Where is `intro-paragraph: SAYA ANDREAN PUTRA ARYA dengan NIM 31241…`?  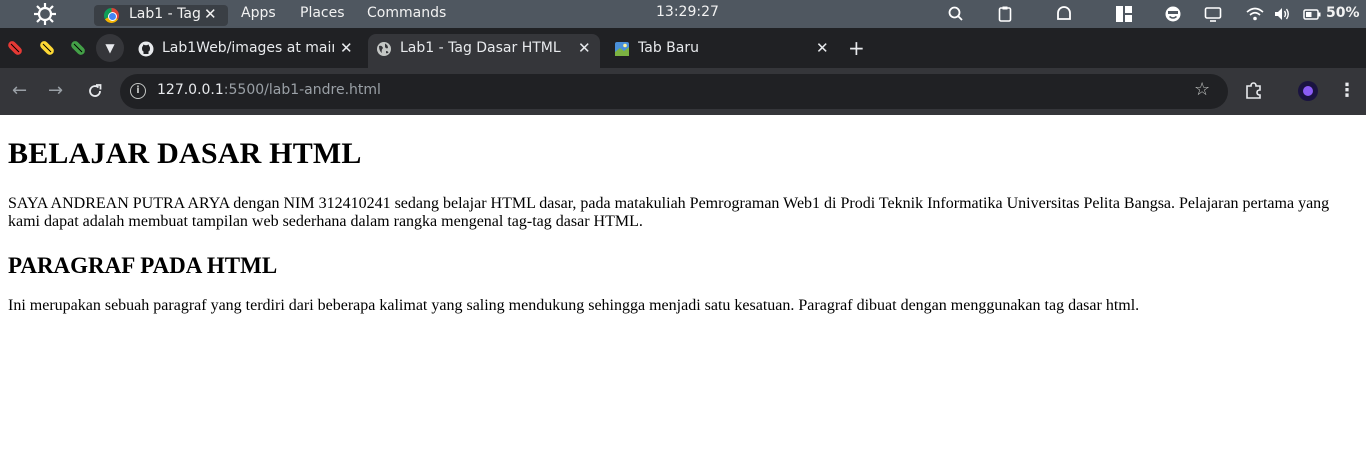 intro-paragraph: SAYA ANDREAN PUTRA ARYA dengan NIM 31241… is located at coordinates (669, 212).